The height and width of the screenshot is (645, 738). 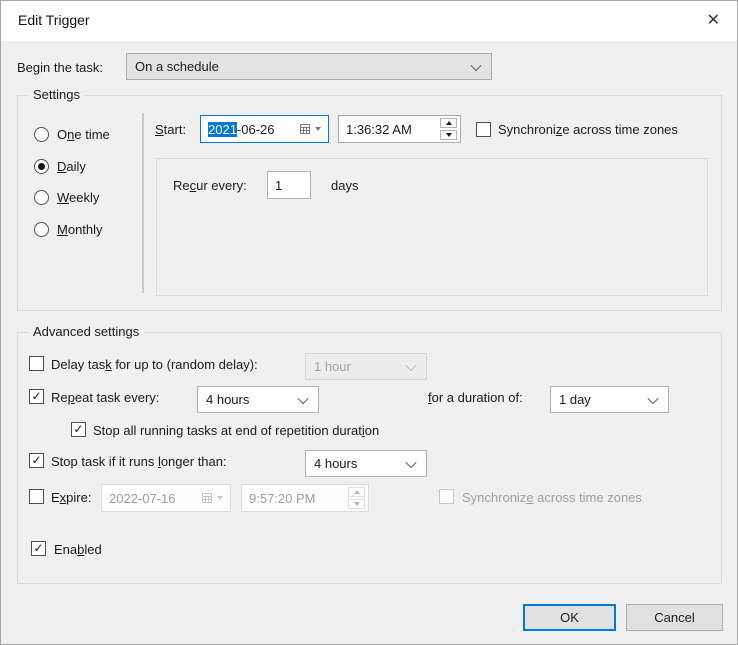 I want to click on radio-monthly, so click(x=41, y=229).